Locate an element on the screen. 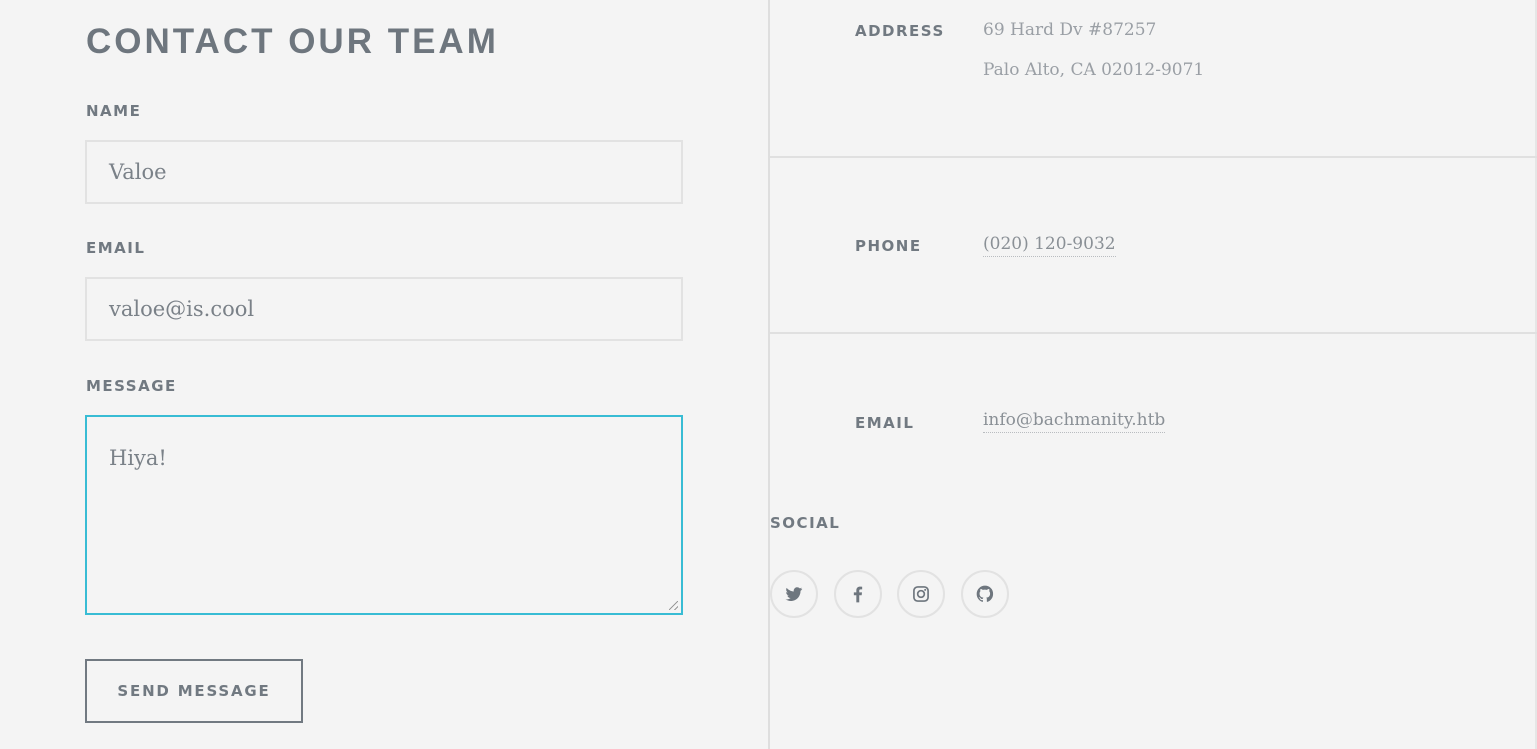 The width and height of the screenshot is (1537, 749). message-label: MESSAGE is located at coordinates (131, 386).